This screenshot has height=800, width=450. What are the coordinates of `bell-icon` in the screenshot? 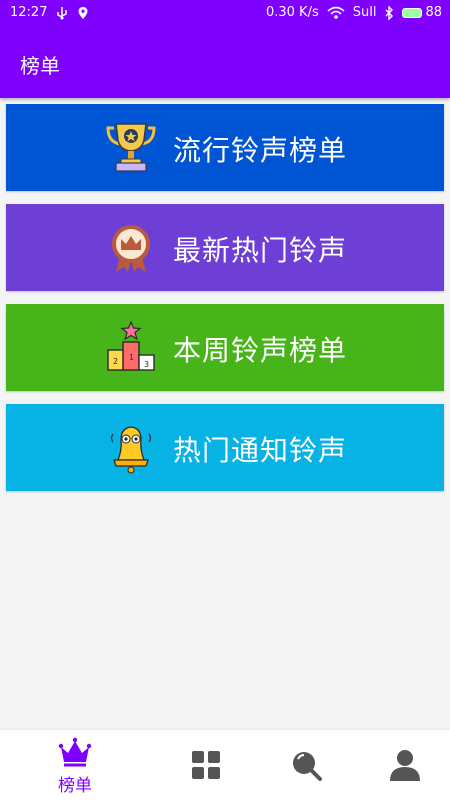 It's located at (131, 447).